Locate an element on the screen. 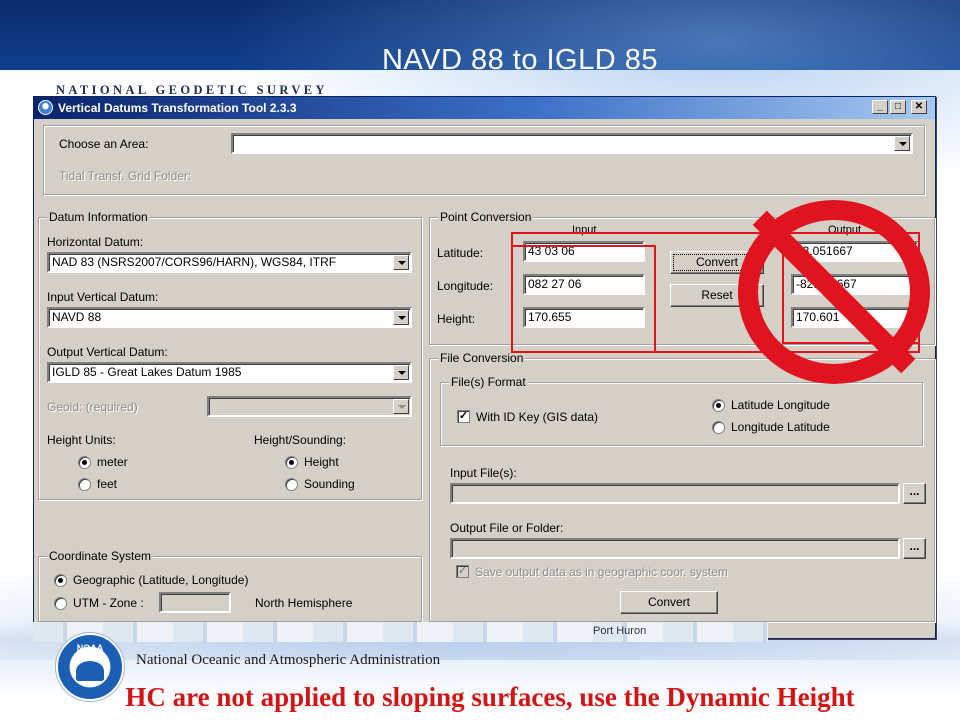 The width and height of the screenshot is (960, 720). file-format-title: File(s) Format is located at coordinates (488, 382).